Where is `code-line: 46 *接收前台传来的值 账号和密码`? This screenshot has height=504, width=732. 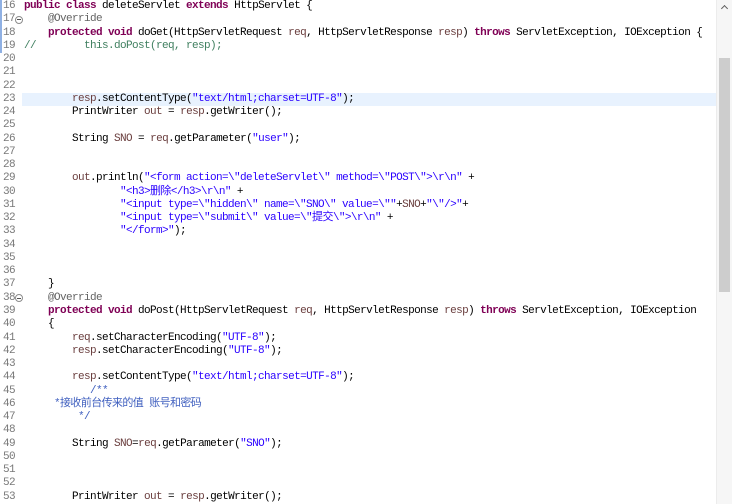
code-line: 46 *接收前台传来的值 账号和密码 is located at coordinates (358, 404).